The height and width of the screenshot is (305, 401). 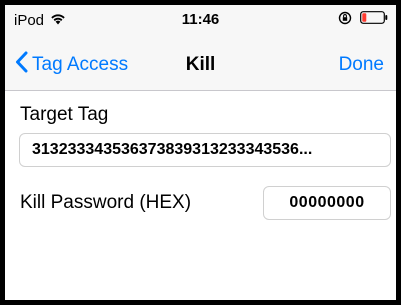 I want to click on status-right, so click(x=363, y=20).